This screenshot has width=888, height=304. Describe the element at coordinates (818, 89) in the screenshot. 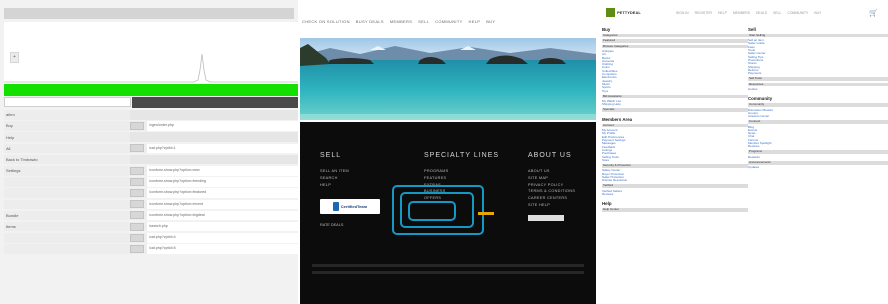

I see `sitemap-link: Guides` at that location.